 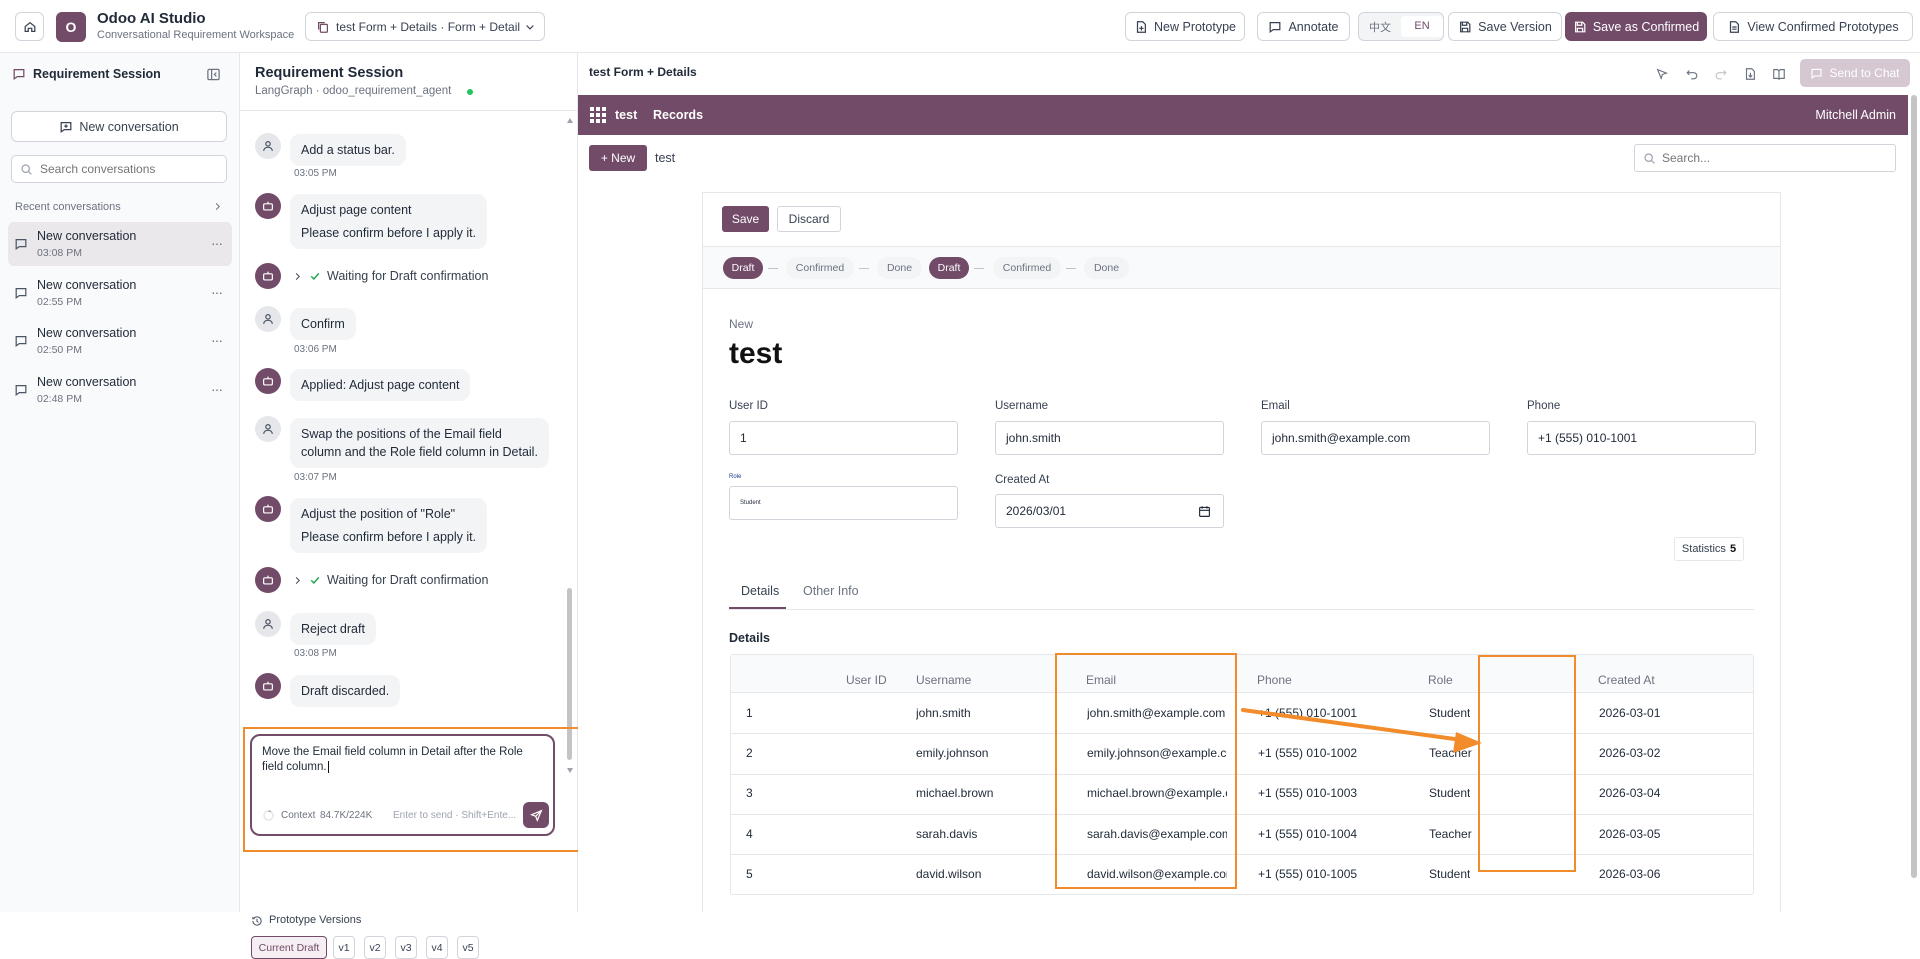 I want to click on annotation-highlight-email-column, so click(x=1146, y=771).